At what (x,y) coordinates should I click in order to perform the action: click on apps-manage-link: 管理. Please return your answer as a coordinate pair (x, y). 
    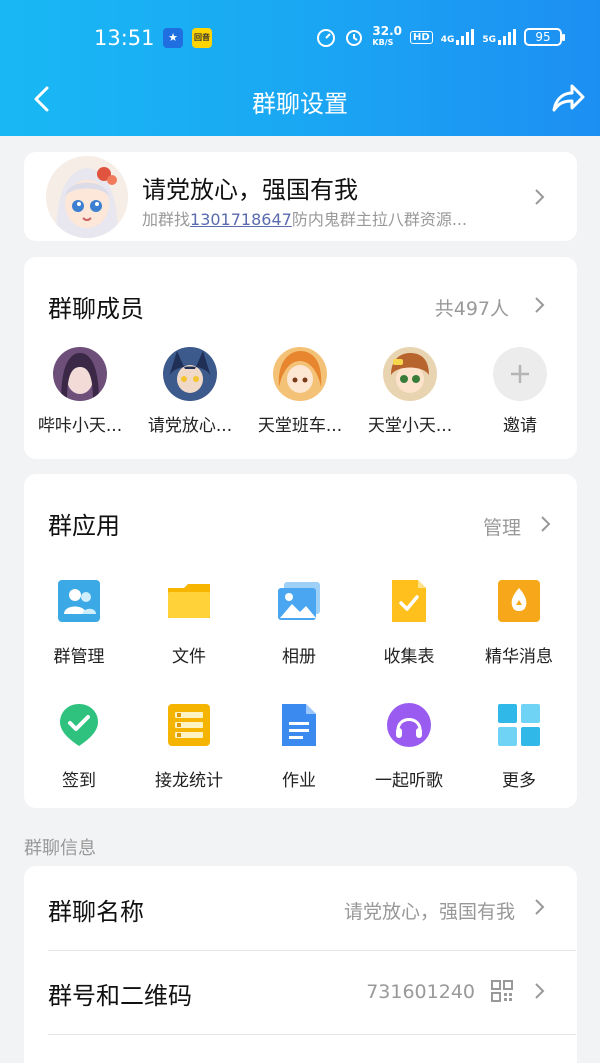
    Looking at the image, I should click on (502, 526).